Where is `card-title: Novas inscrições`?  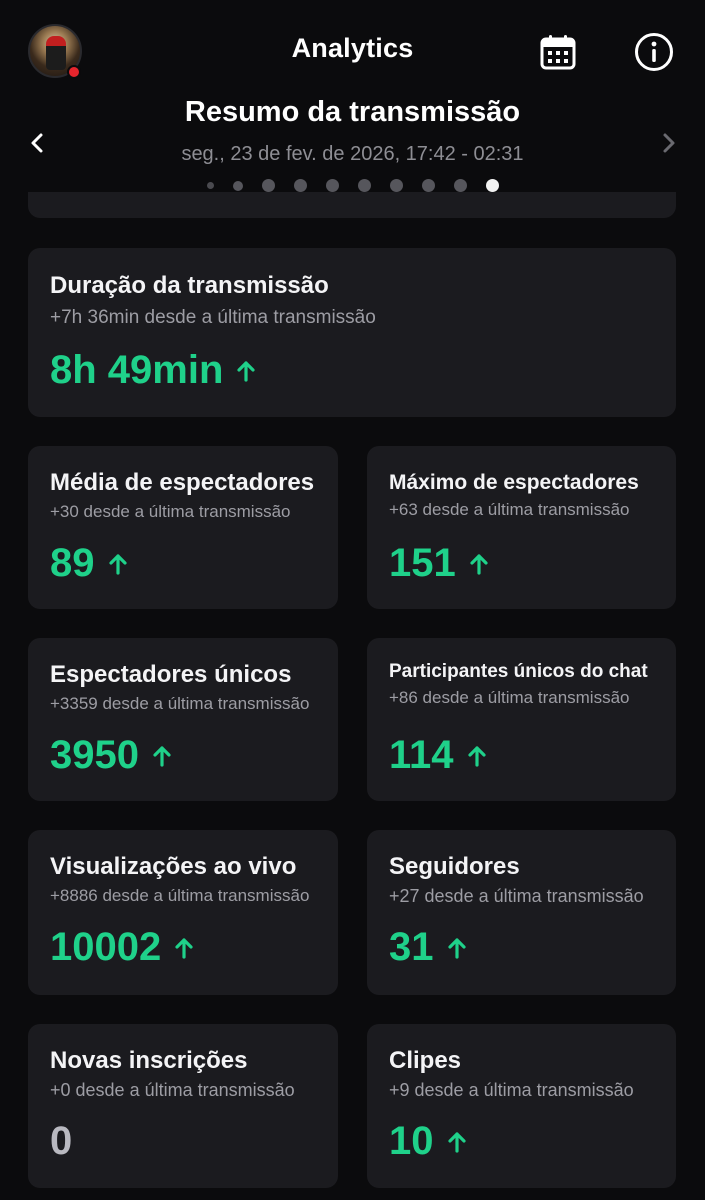
card-title: Novas inscrições is located at coordinates (149, 1060).